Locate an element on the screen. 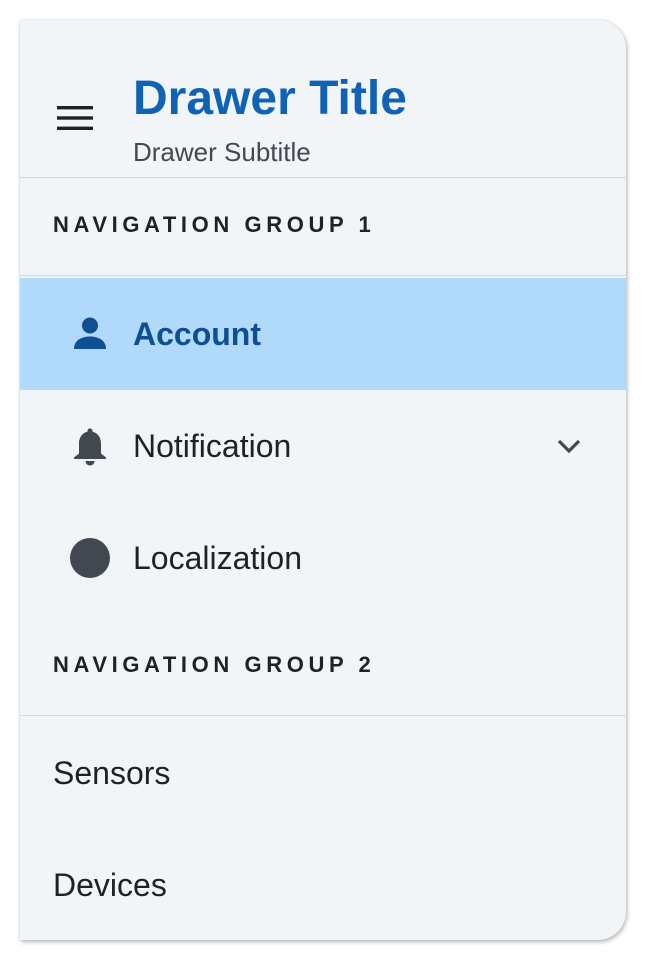  chevron-down-icon is located at coordinates (569, 447).